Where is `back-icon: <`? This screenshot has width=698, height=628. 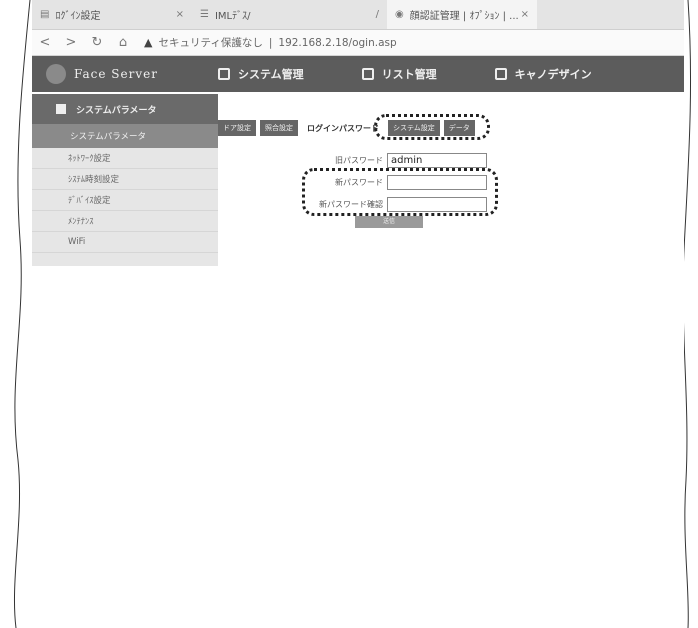
back-icon: < is located at coordinates (45, 42).